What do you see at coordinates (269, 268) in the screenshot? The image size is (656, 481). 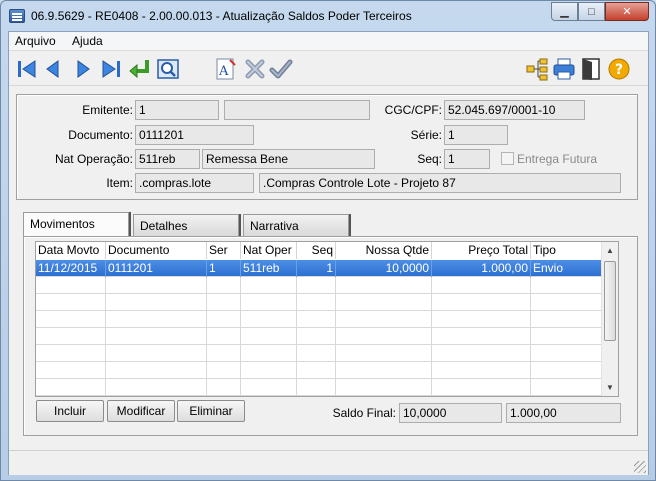 I see `table-cell: 511reb` at bounding box center [269, 268].